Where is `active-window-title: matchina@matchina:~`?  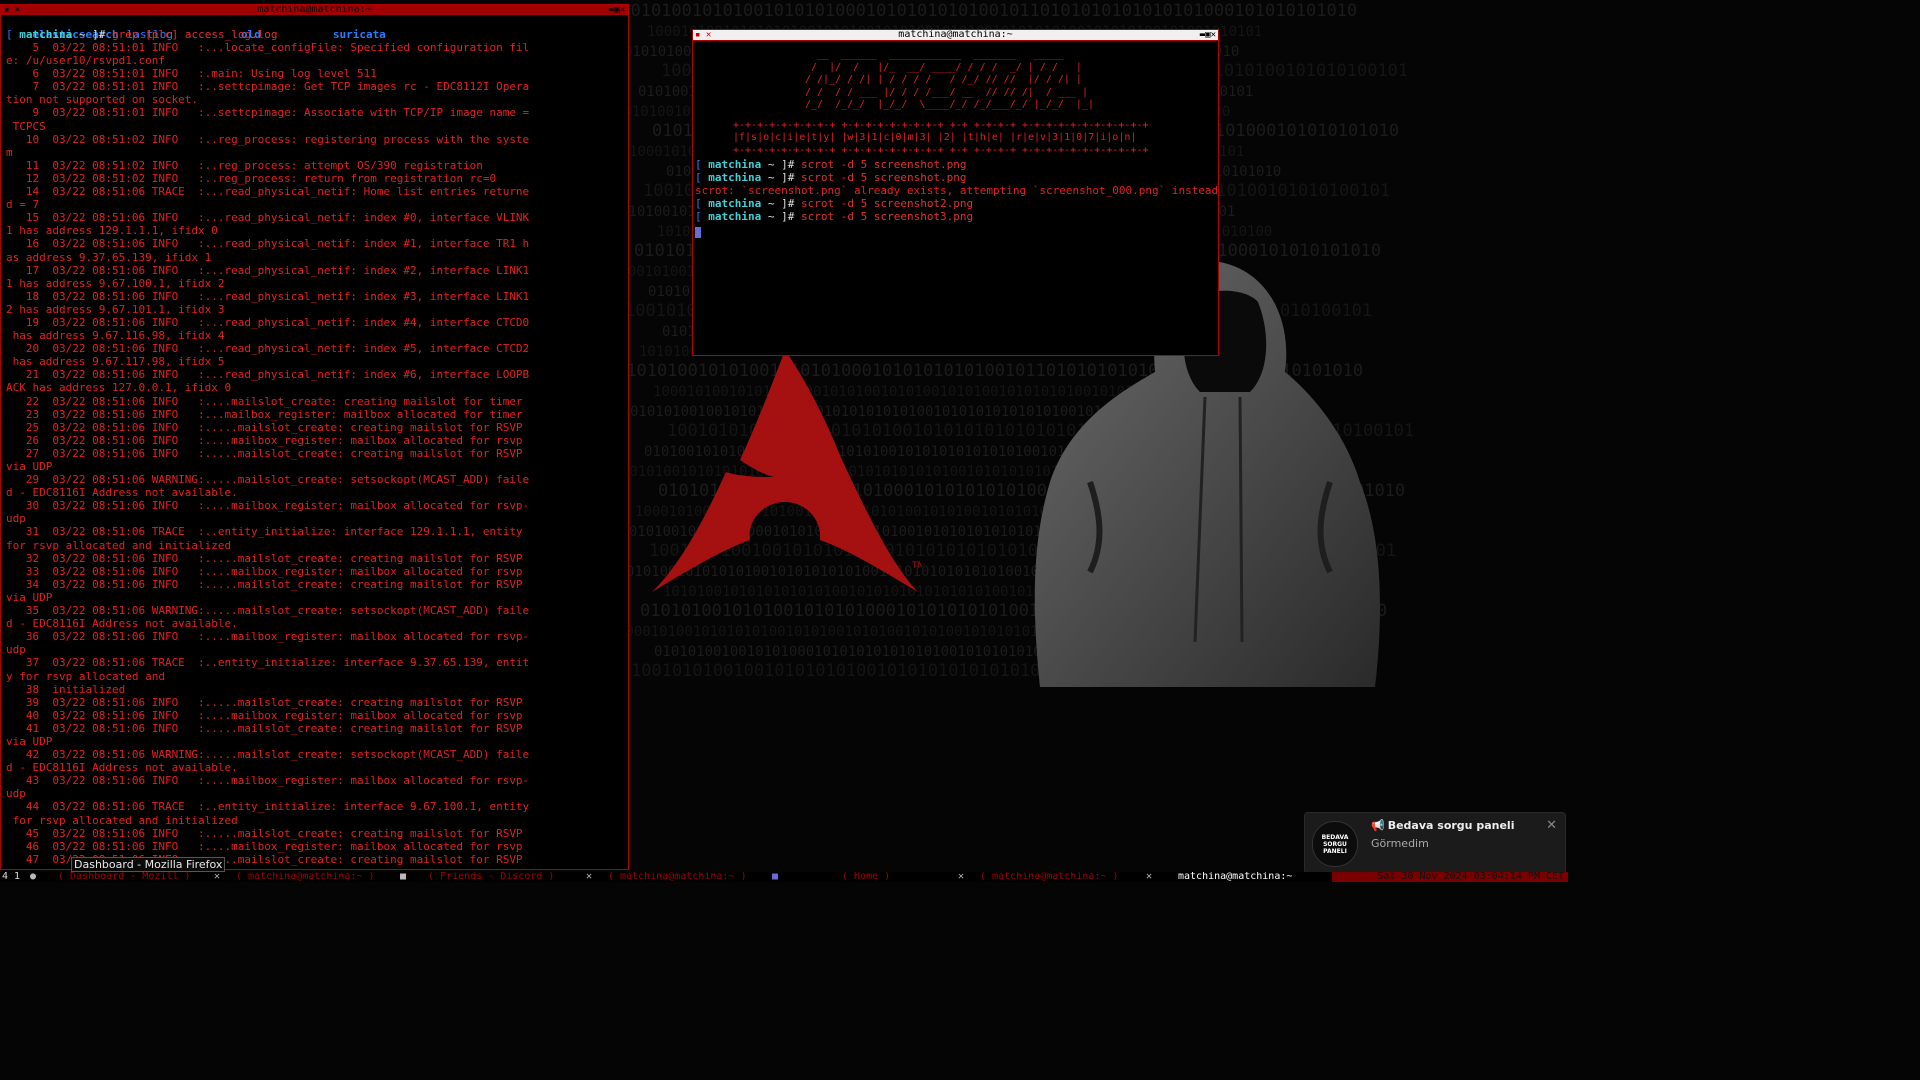
active-window-title: matchina@matchina:~ is located at coordinates (1235, 877).